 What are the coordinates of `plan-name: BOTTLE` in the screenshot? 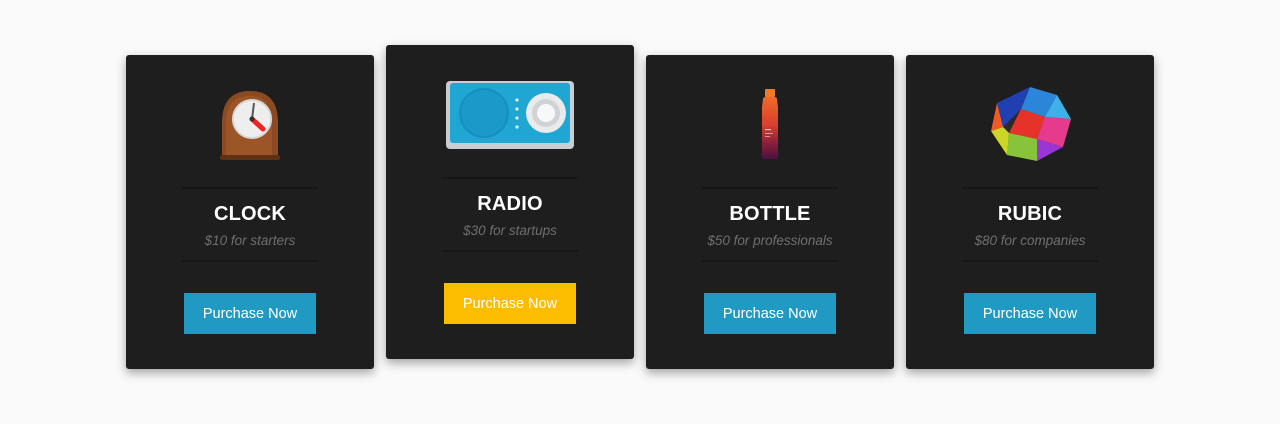 It's located at (770, 214).